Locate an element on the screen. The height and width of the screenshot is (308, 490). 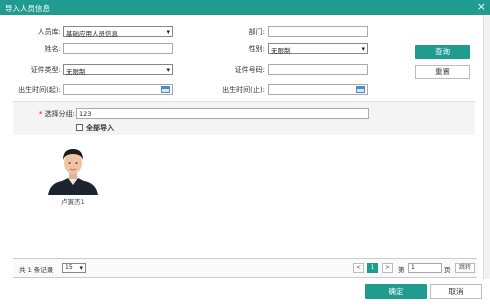
close-icon: × is located at coordinates (481, 7).